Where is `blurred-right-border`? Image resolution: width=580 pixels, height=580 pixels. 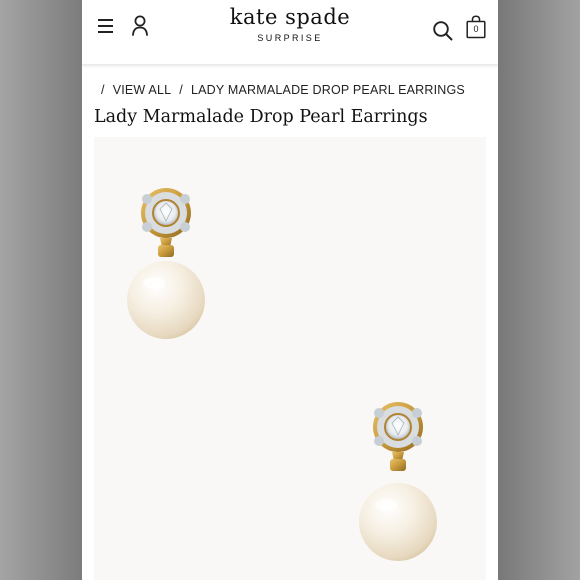
blurred-right-border is located at coordinates (539, 290).